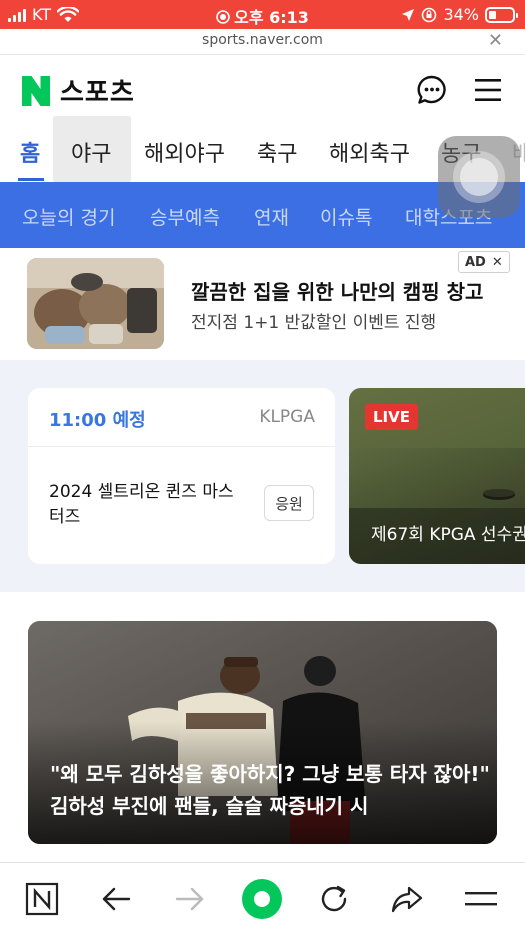 The image size is (525, 933). Describe the element at coordinates (97, 420) in the screenshot. I see `game-time: 11:00 예정` at that location.